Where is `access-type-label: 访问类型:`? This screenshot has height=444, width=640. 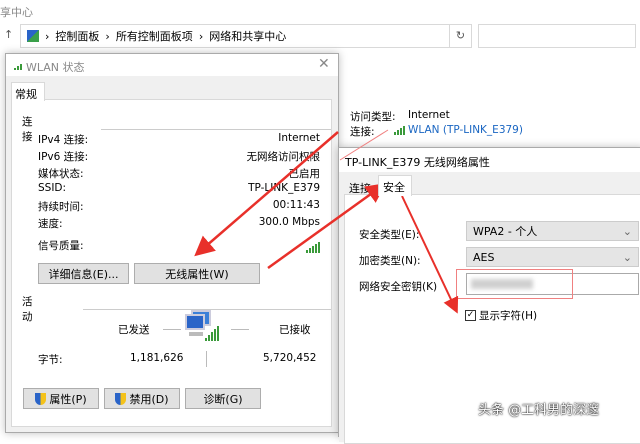
access-type-label: 访问类型: is located at coordinates (373, 117).